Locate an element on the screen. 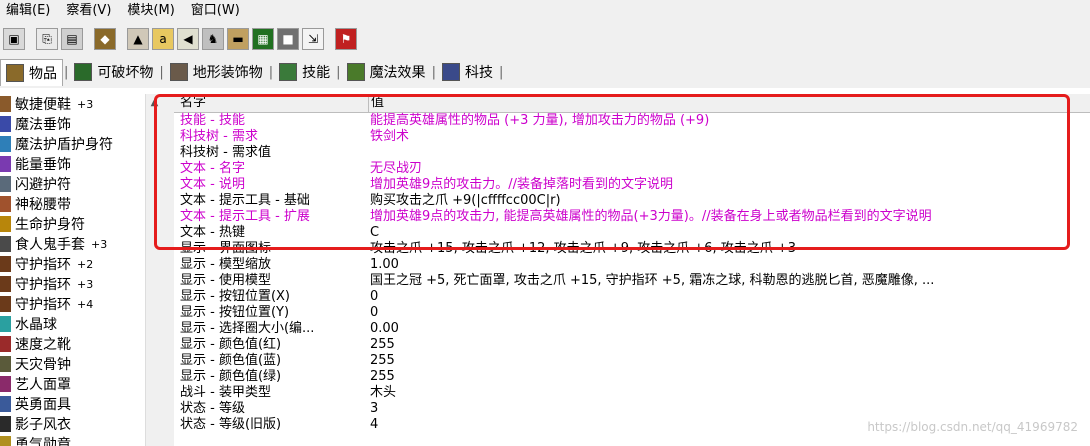 The width and height of the screenshot is (1090, 446). table-row: 文本 - 热键 C is located at coordinates (632, 233).